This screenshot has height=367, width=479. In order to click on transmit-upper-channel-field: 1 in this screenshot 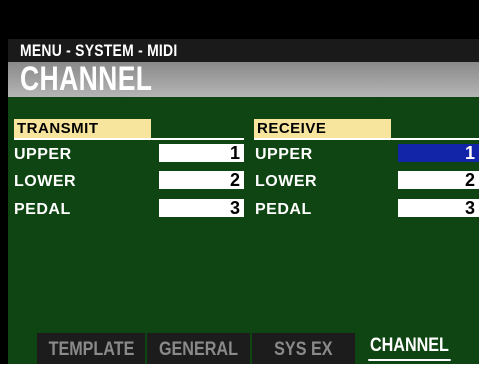, I will do `click(201, 153)`.